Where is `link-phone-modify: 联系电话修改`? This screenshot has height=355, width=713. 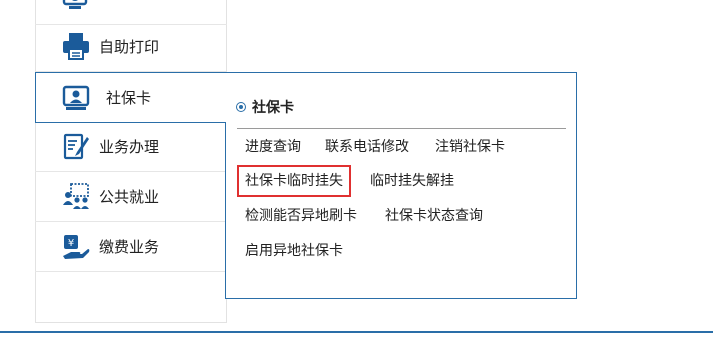
link-phone-modify: 联系电话修改 is located at coordinates (367, 147).